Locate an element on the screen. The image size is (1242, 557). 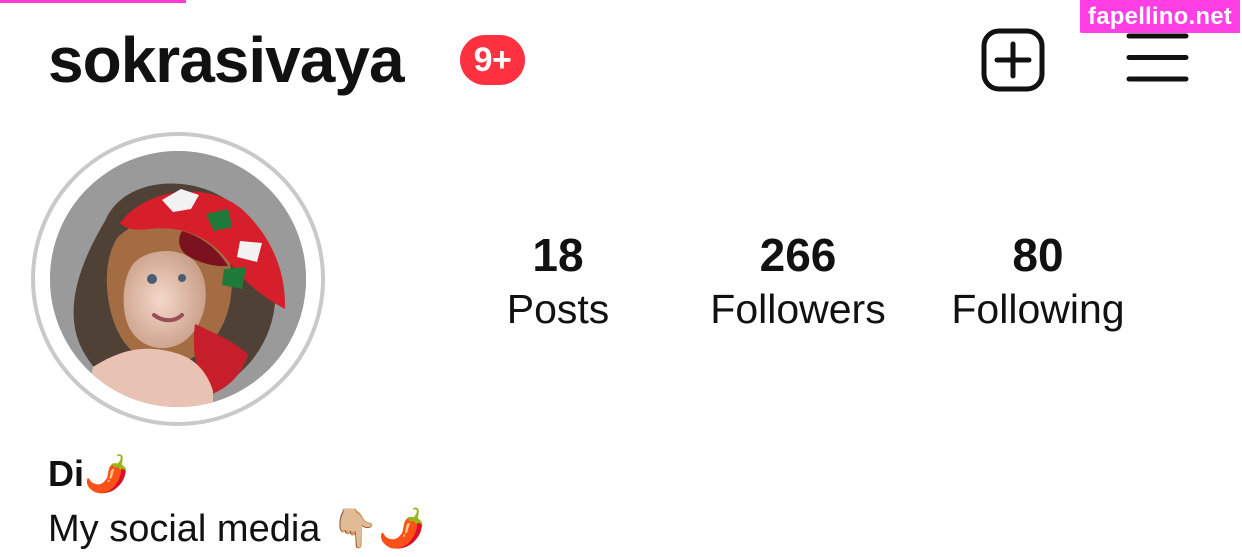
following-label: Following is located at coordinates (1038, 309).